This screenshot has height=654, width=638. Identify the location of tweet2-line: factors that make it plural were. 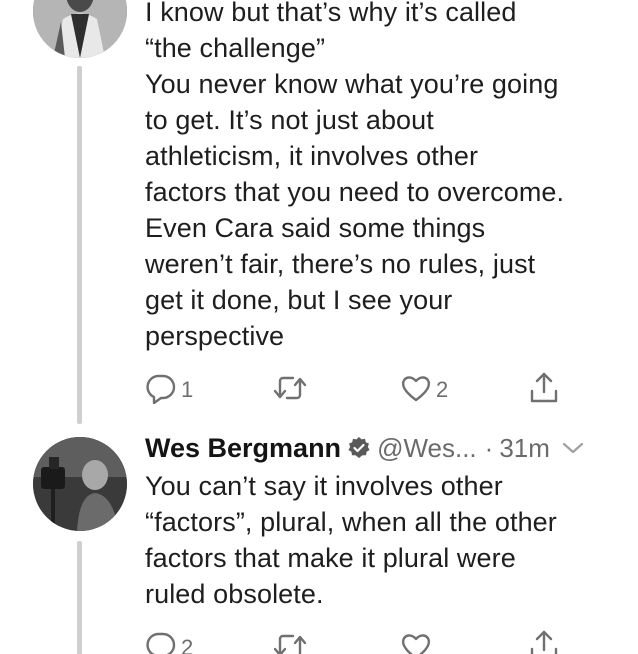
(330, 558).